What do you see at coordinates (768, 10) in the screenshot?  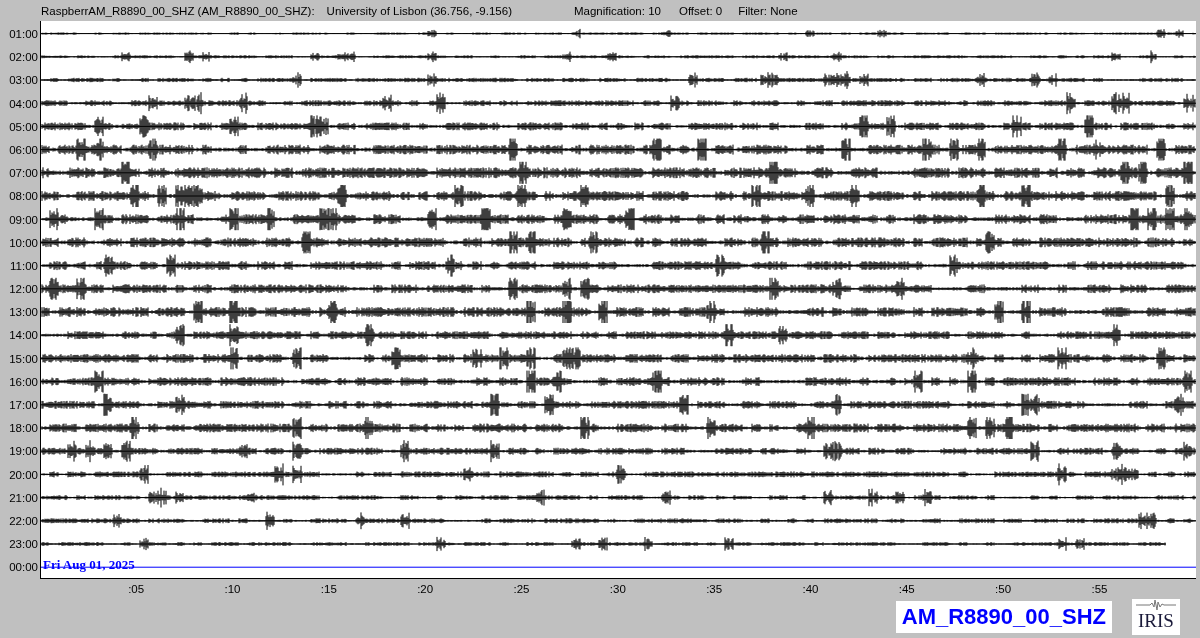 I see `filter-text: Filter: None` at bounding box center [768, 10].